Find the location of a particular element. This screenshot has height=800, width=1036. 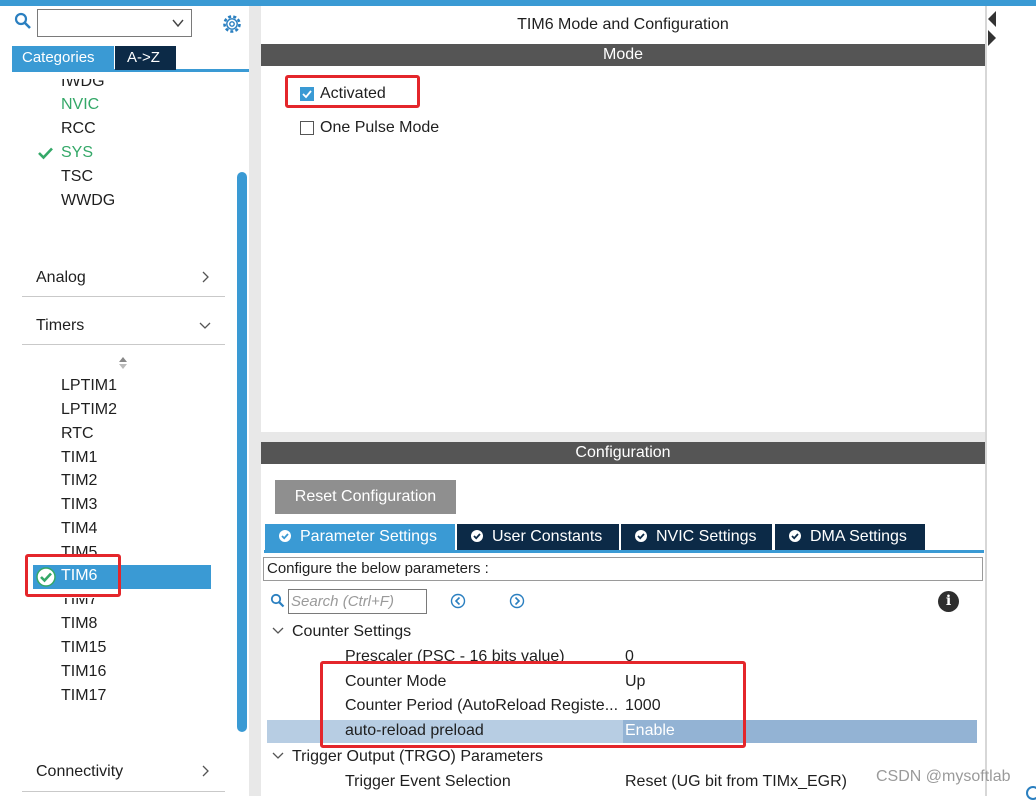

group-counter-settings: Counter Settings is located at coordinates (341, 632).